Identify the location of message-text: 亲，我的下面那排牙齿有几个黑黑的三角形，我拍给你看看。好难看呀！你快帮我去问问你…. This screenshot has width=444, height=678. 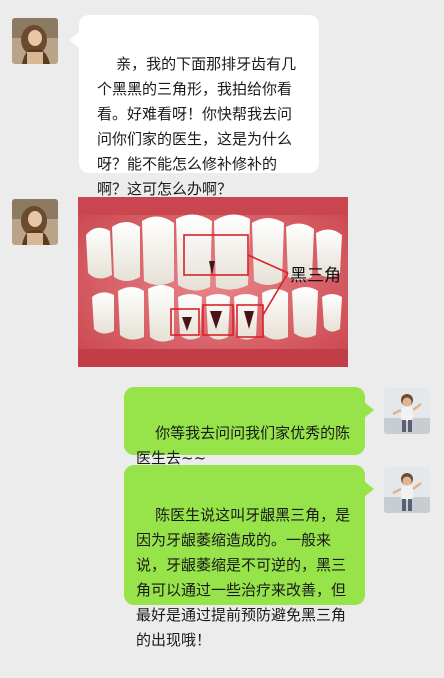
(197, 126).